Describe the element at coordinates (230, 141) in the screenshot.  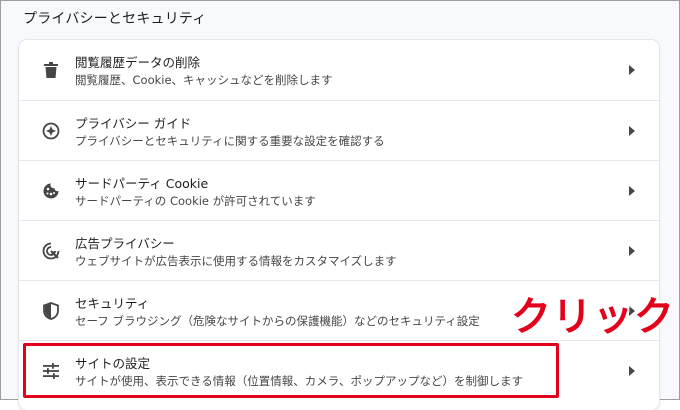
I see `row-subtitle: プライバシーとセキュリティに関する重要な設定を確認する` at that location.